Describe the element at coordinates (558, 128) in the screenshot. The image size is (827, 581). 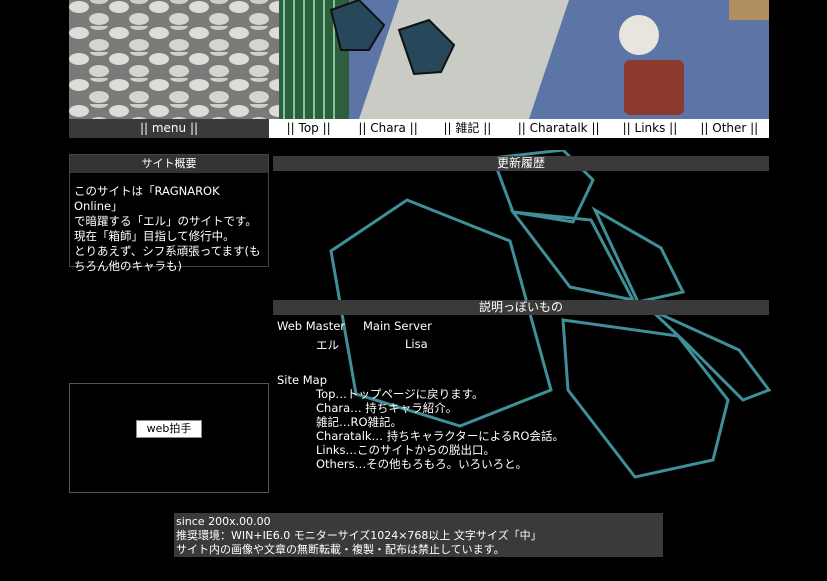
I see `nav-charatalk-link: || Charatalk ||` at that location.